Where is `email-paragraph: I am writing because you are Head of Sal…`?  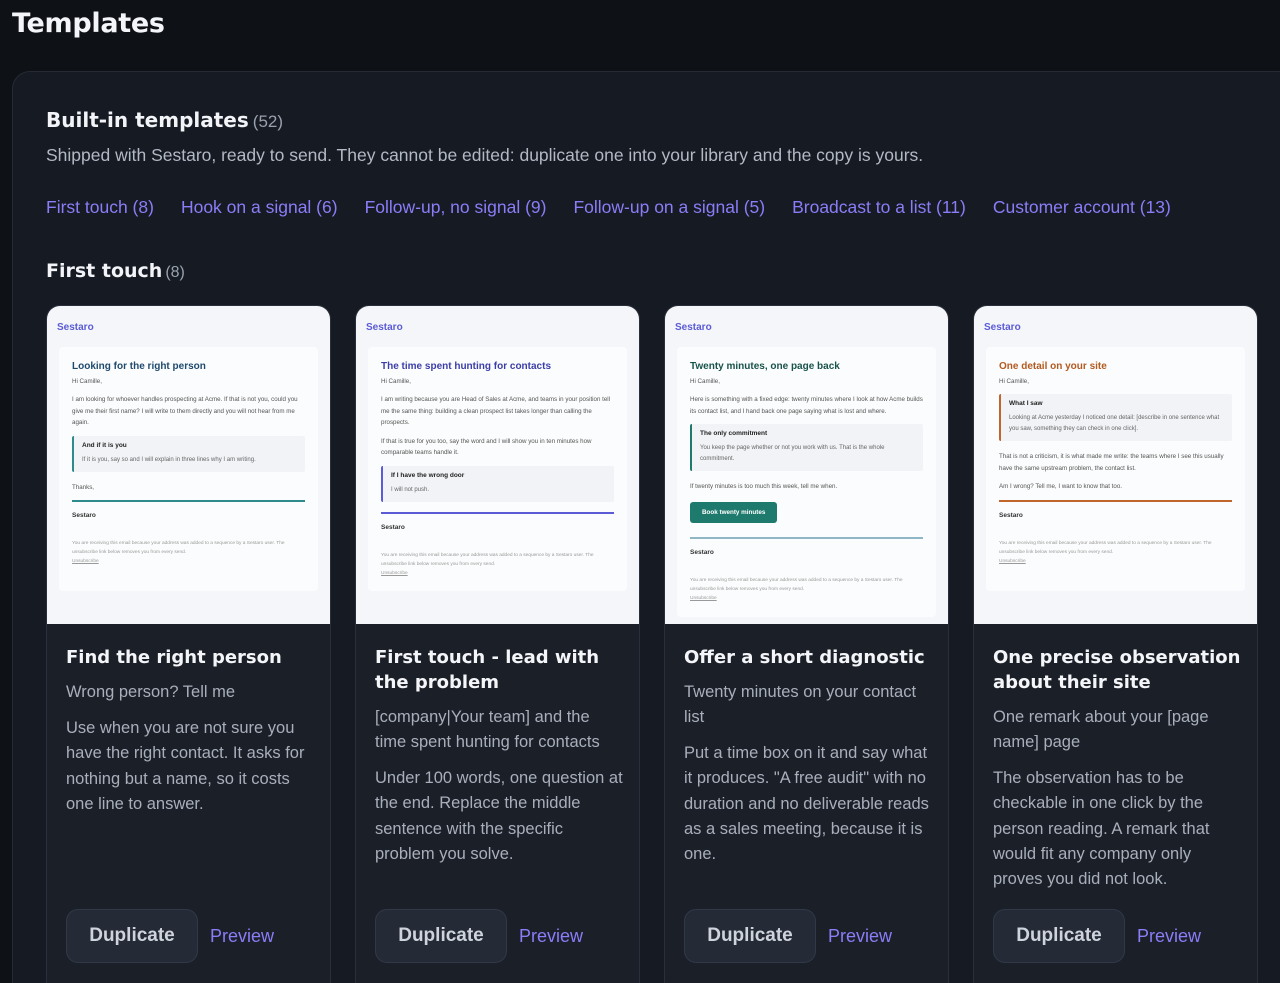 email-paragraph: I am writing because you are Head of Sal… is located at coordinates (496, 411).